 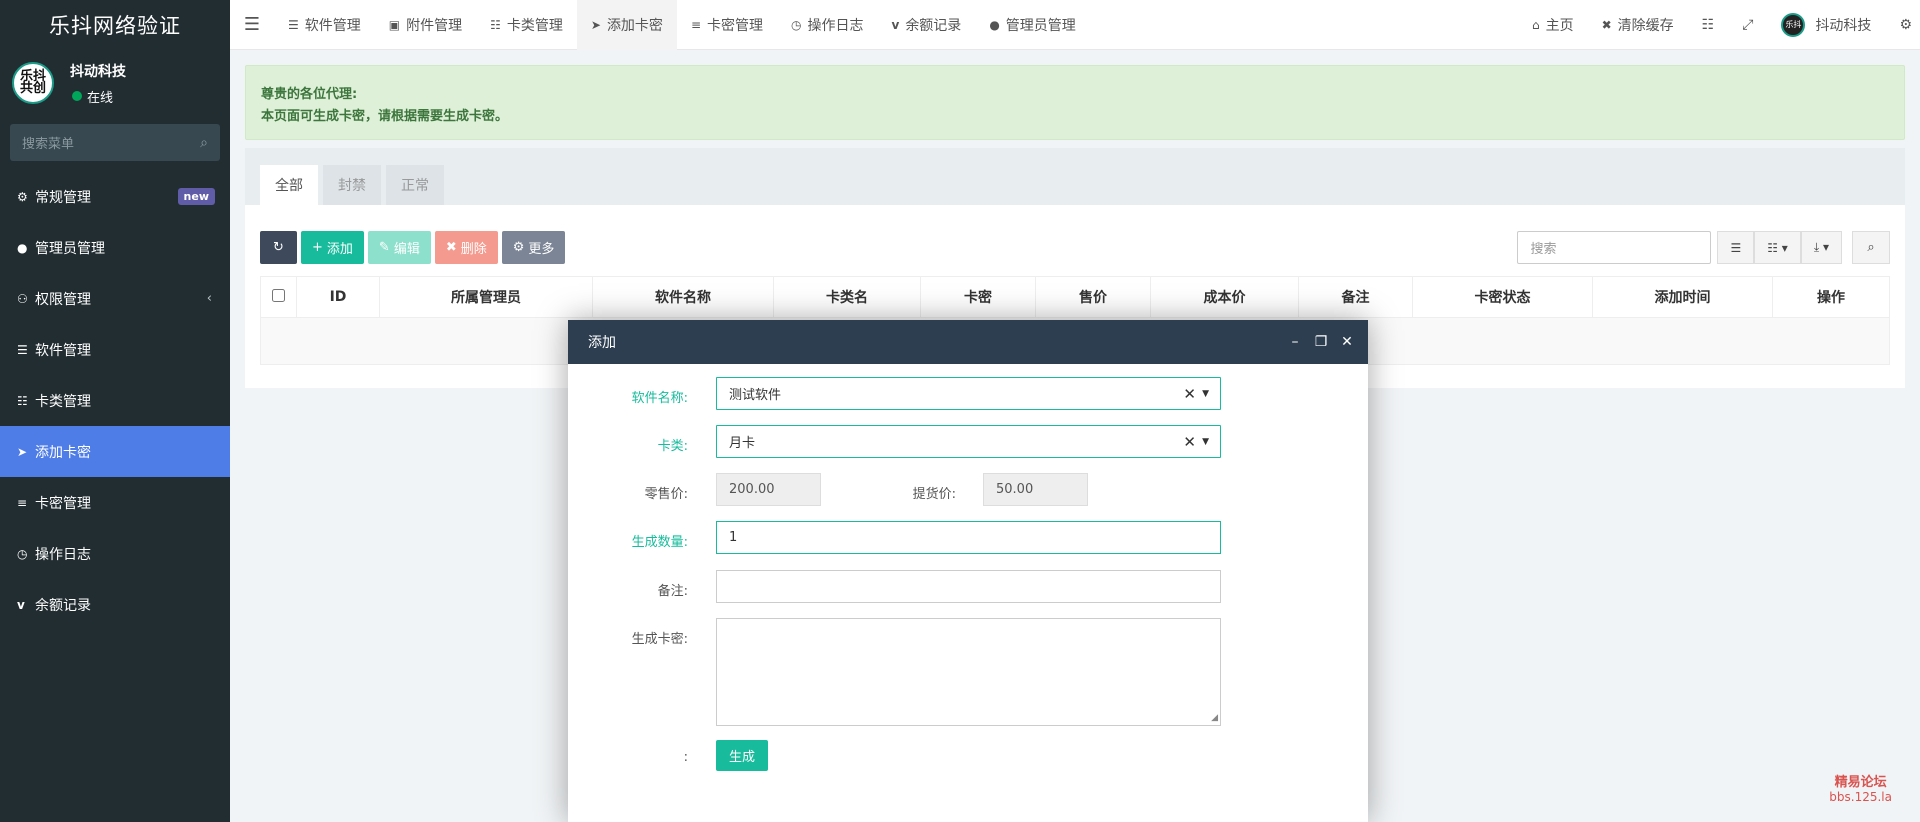 What do you see at coordinates (683, 297) in the screenshot?
I see `column-header: 软件名称` at bounding box center [683, 297].